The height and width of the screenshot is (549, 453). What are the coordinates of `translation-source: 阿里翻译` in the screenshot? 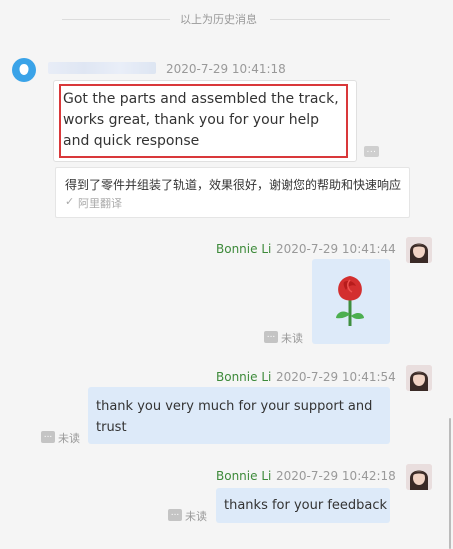 It's located at (100, 203).